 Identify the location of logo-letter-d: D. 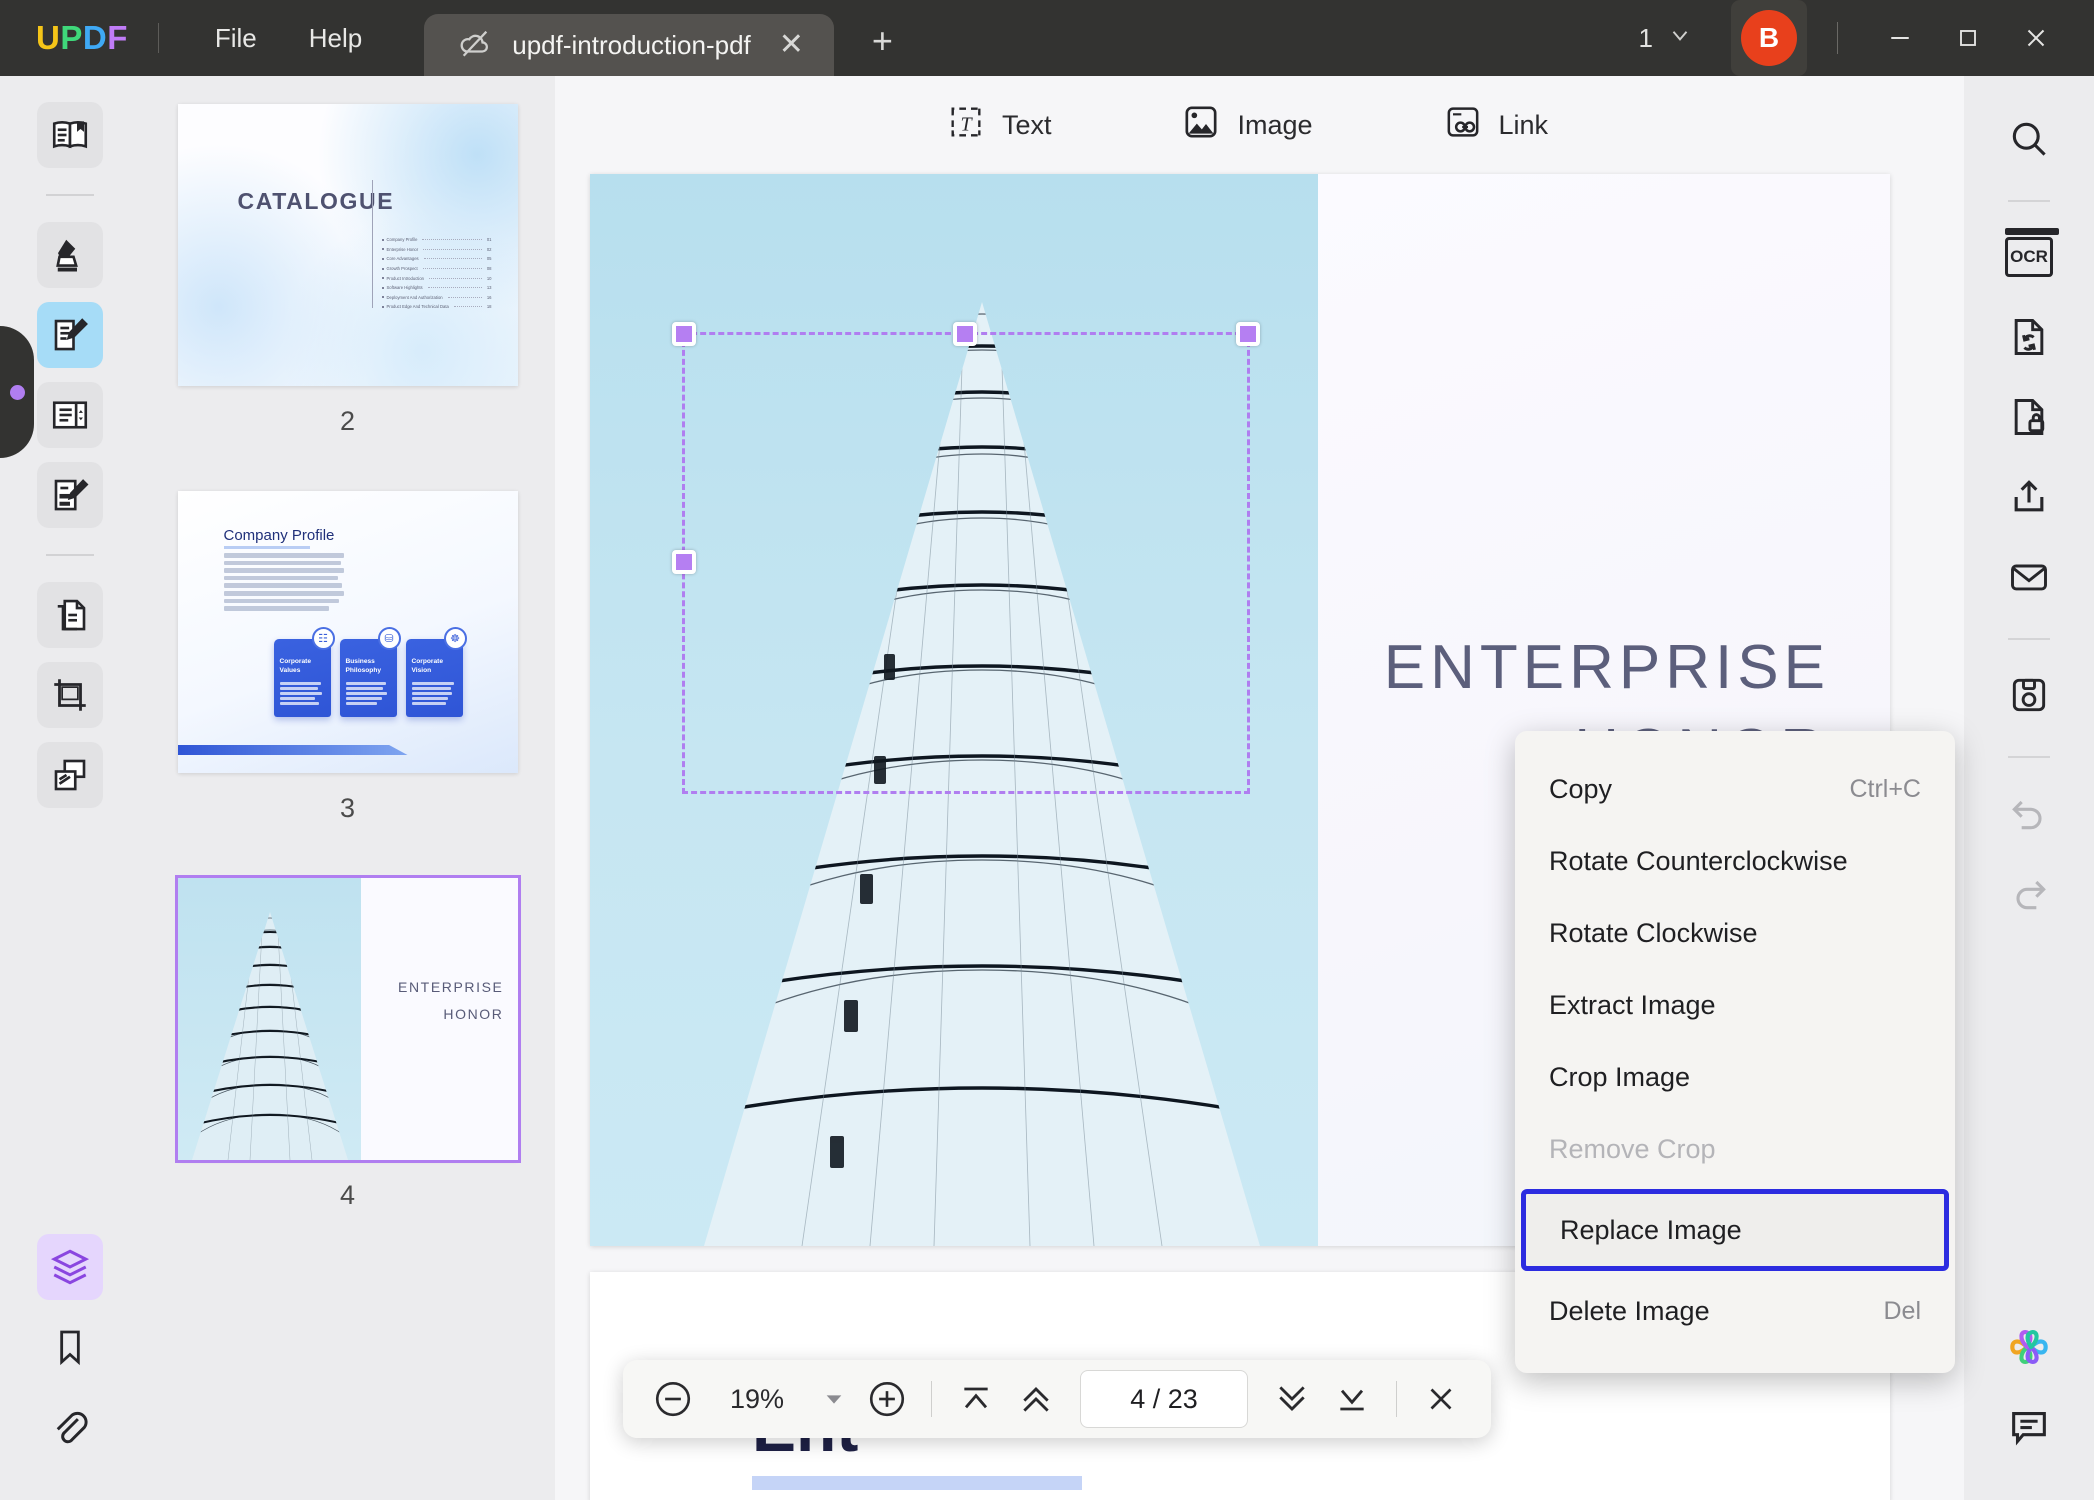
(95, 37).